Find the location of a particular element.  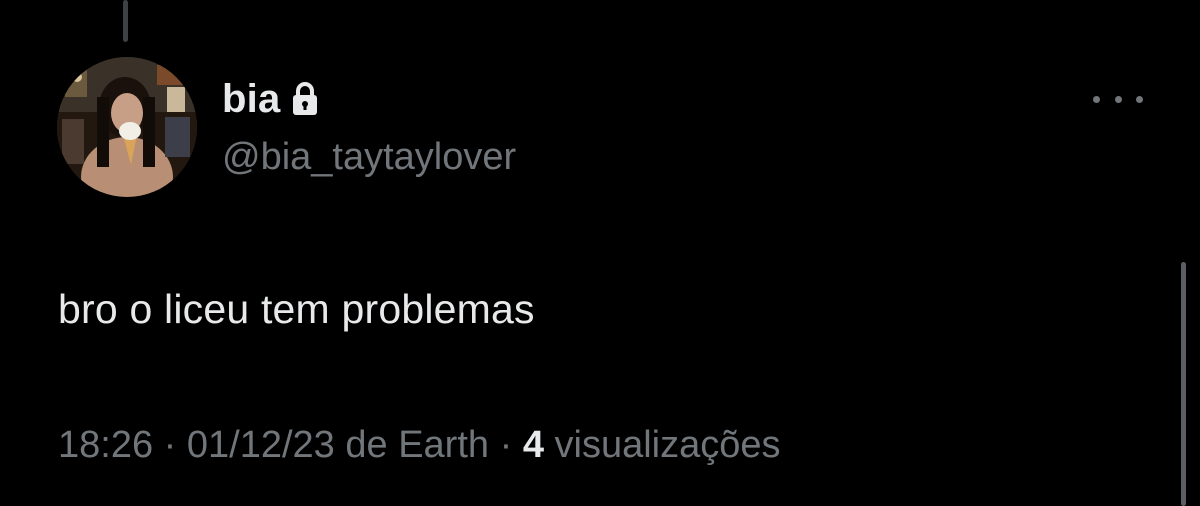

views-count: 4 is located at coordinates (533, 445).